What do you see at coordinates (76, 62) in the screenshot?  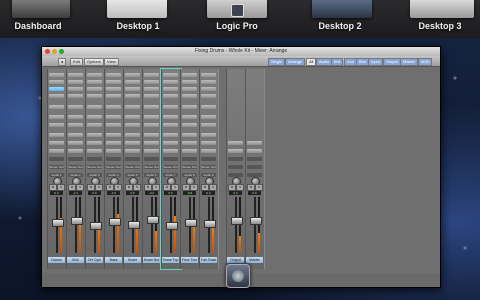 I see `edit-menu-button: Edit` at bounding box center [76, 62].